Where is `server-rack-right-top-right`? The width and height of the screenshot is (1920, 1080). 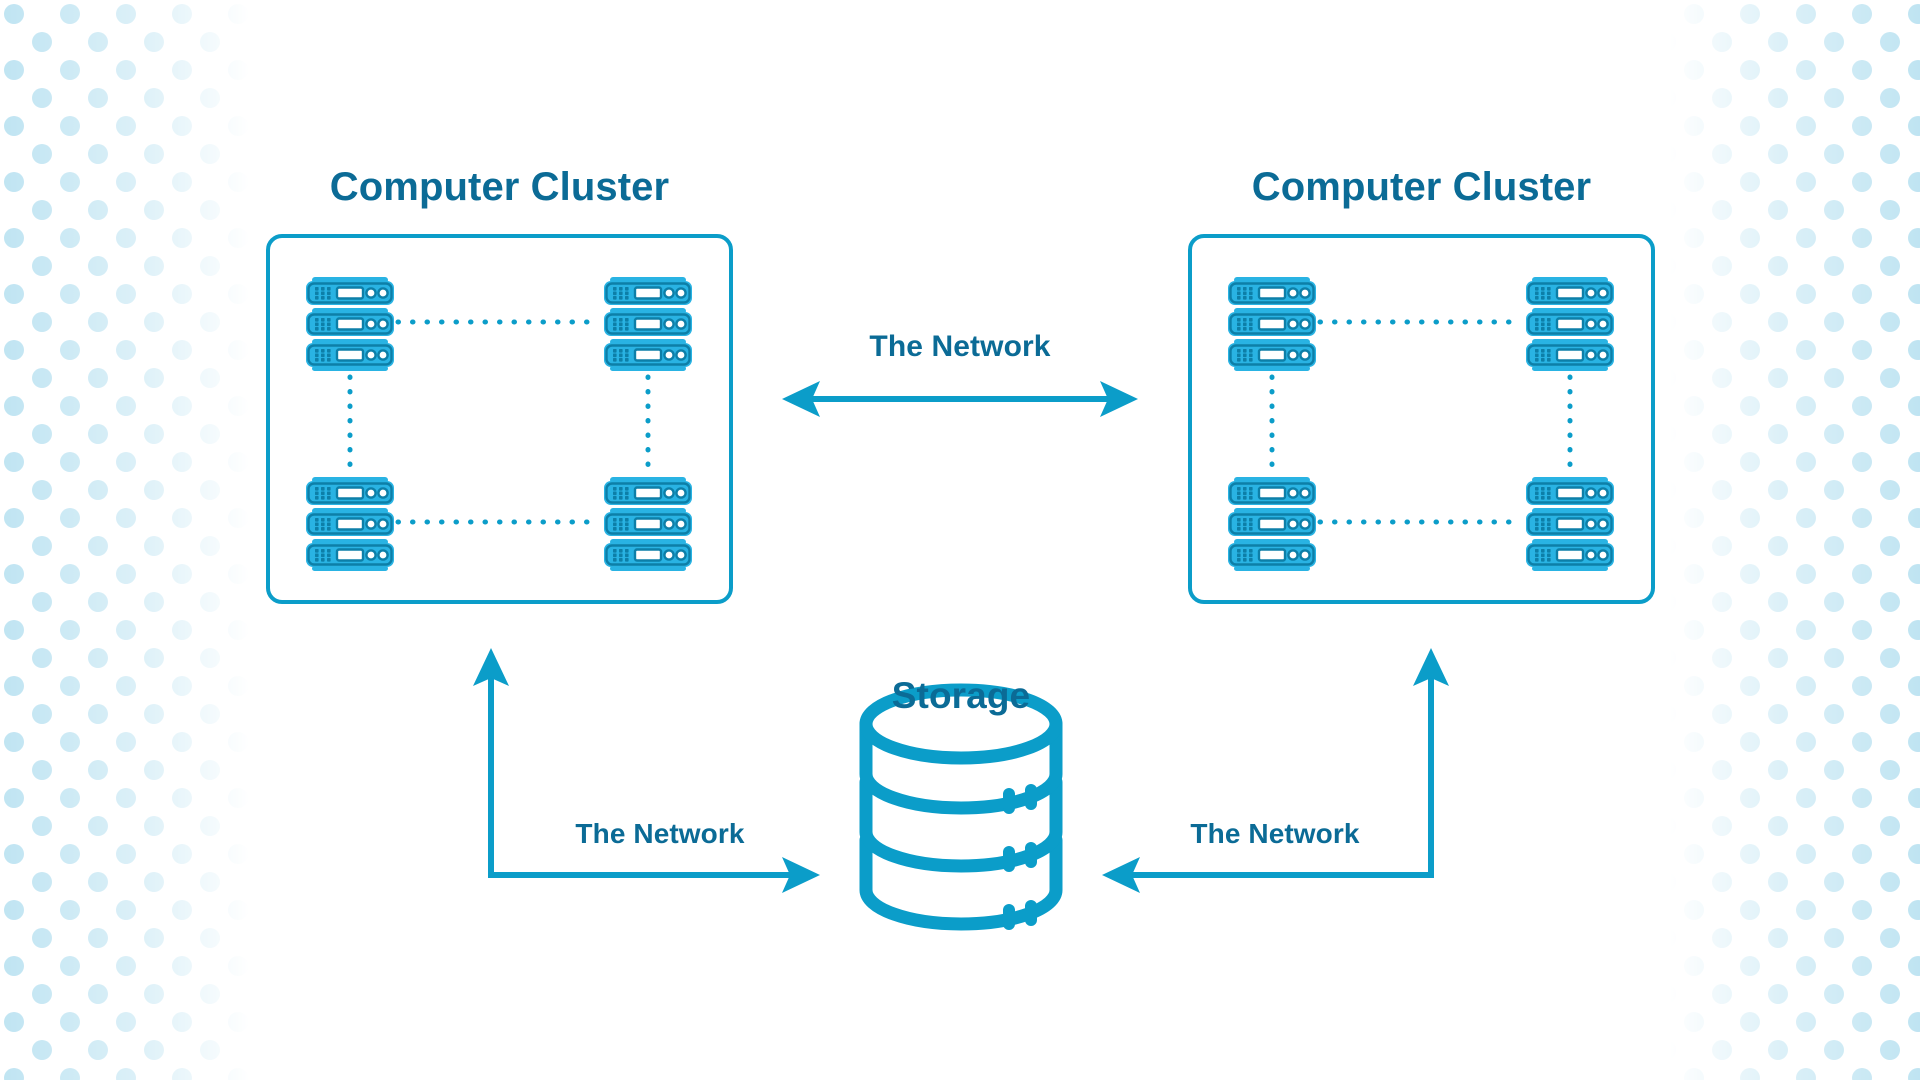
server-rack-right-top-right is located at coordinates (1570, 324).